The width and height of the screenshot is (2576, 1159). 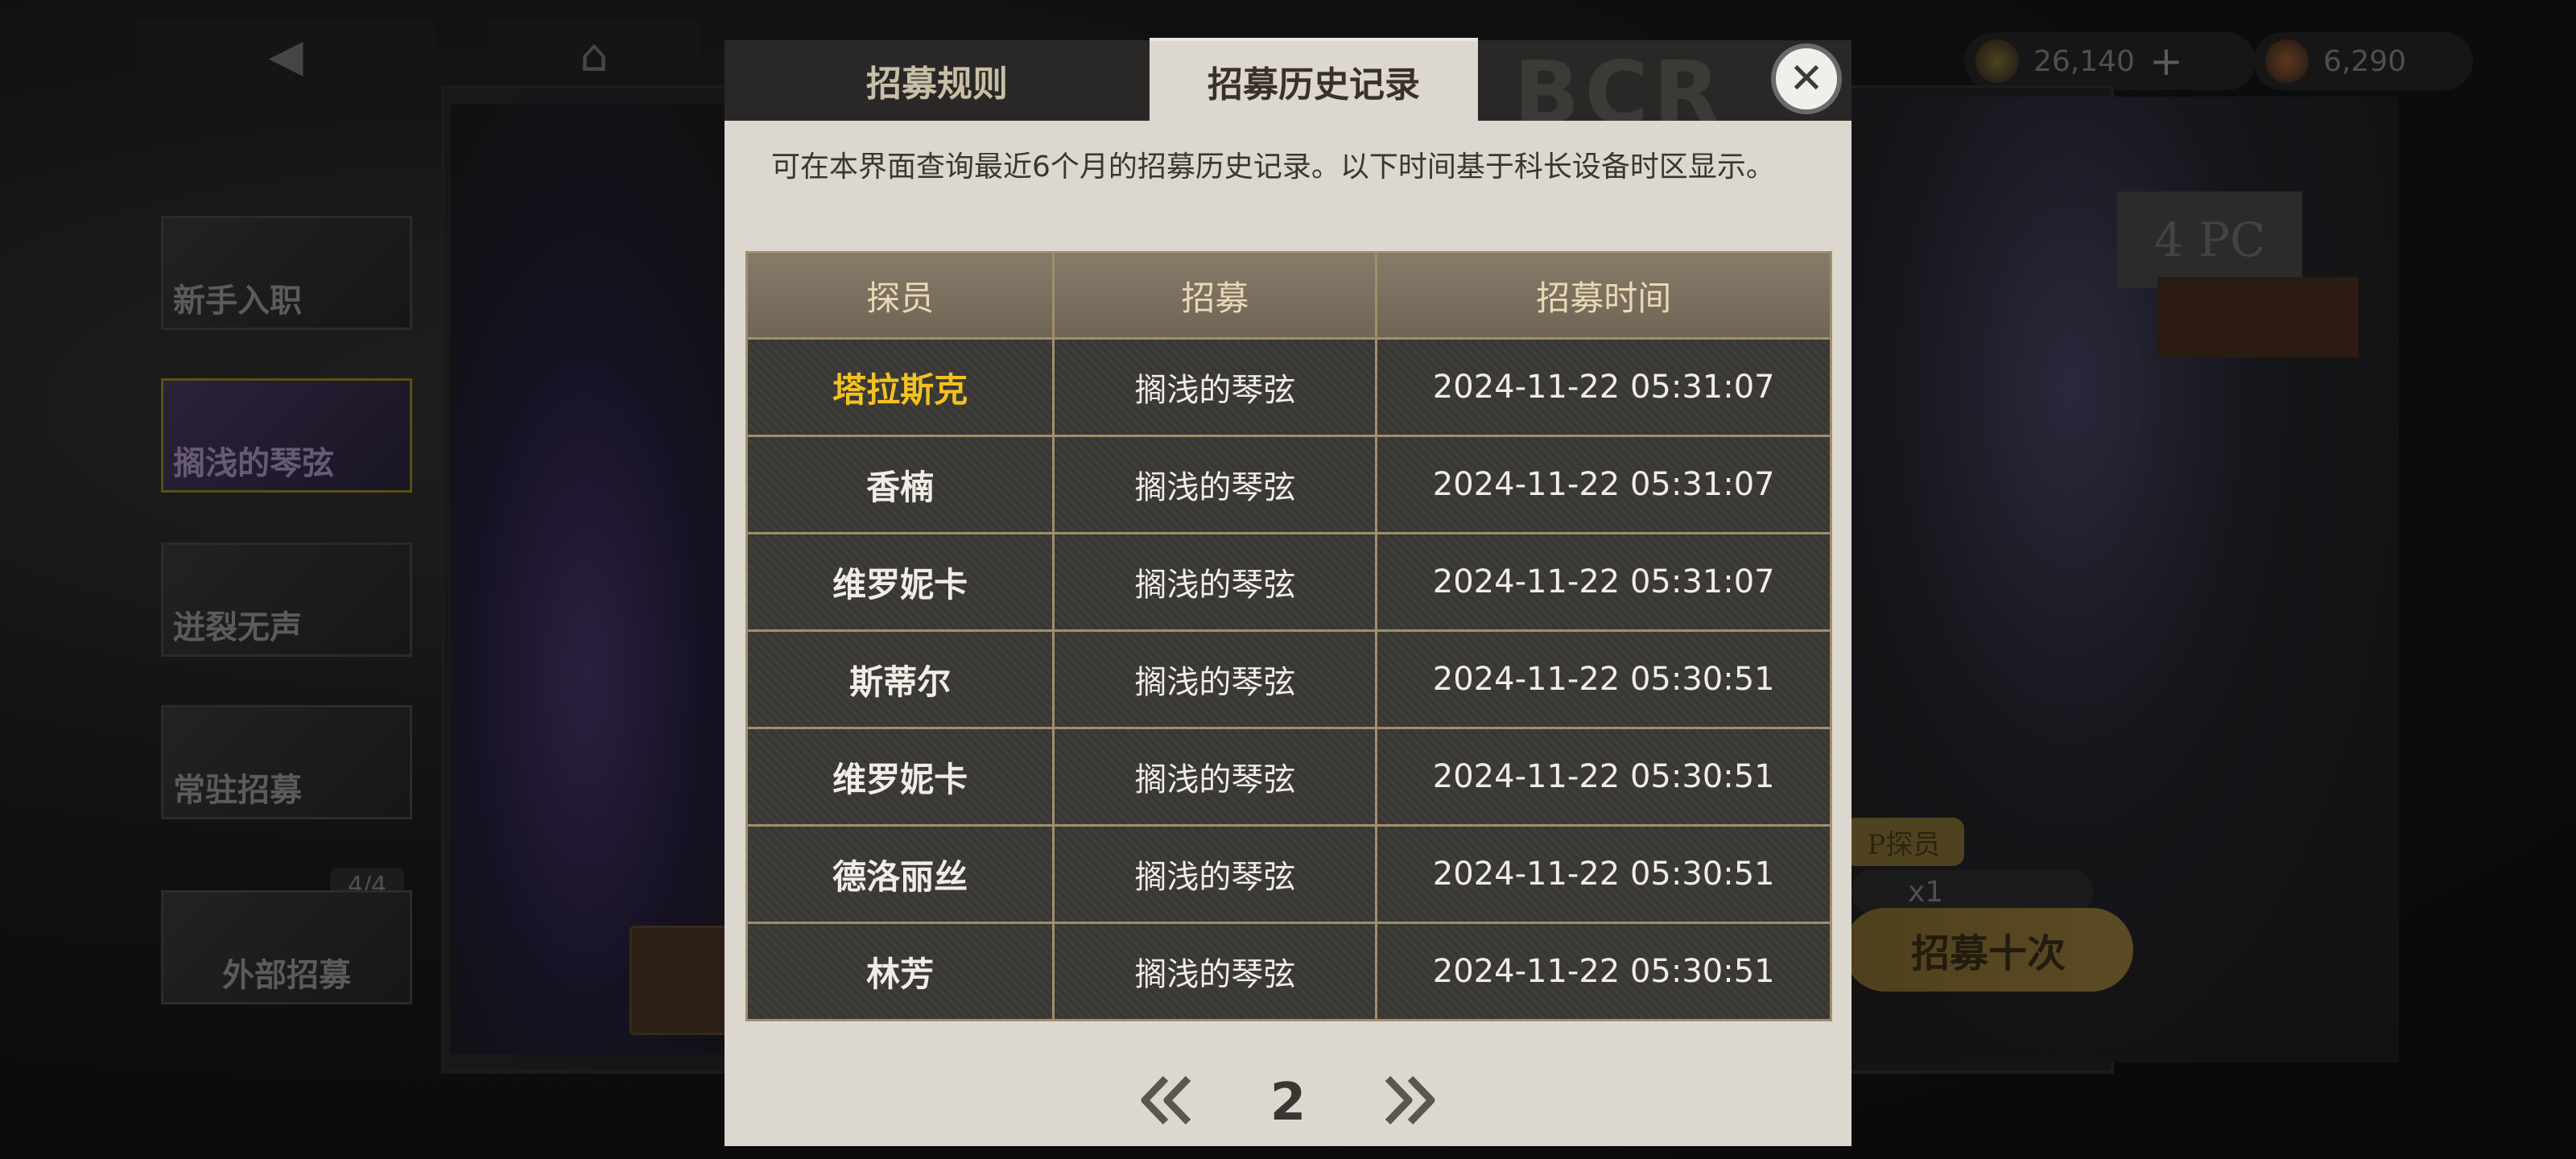 I want to click on table-row: 维罗妮卡 搁浅的琴弦 2024-11-22 05:30:51, so click(x=1288, y=777).